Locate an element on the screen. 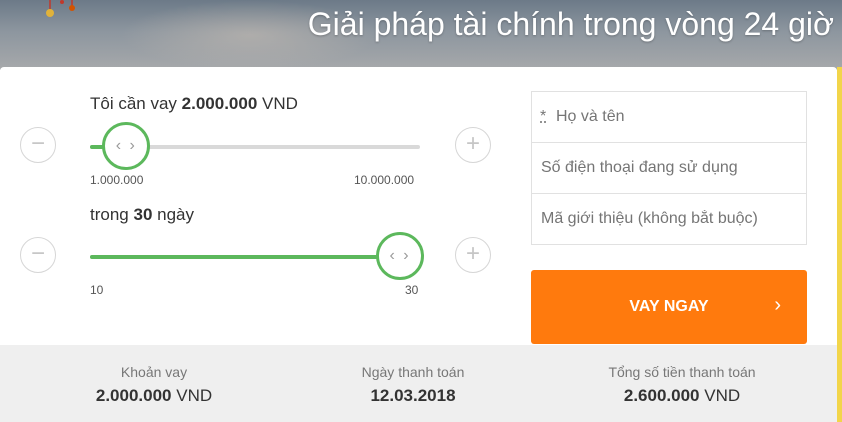 The image size is (842, 422). chevron-right-icon: › is located at coordinates (777, 305).